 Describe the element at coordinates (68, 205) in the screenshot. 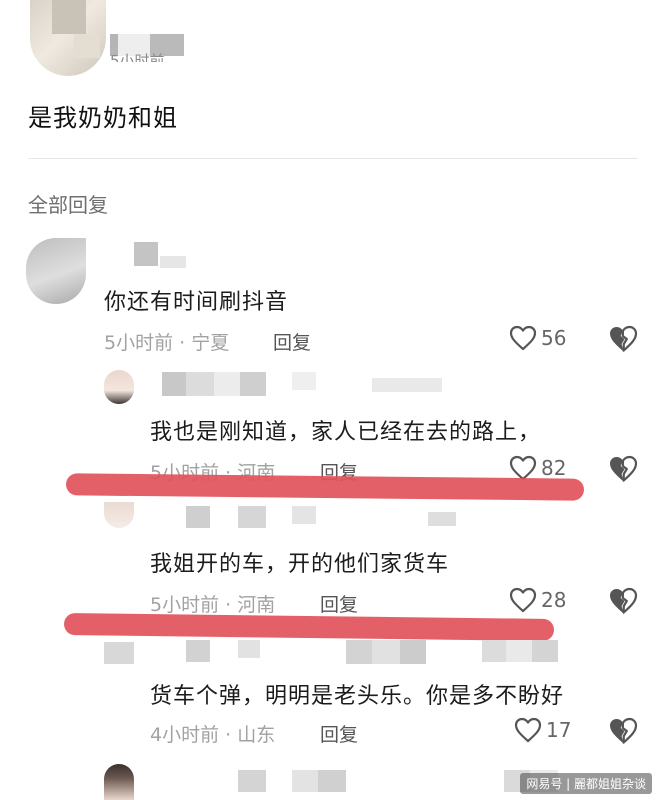

I see `all-replies-header: 全部回复` at that location.